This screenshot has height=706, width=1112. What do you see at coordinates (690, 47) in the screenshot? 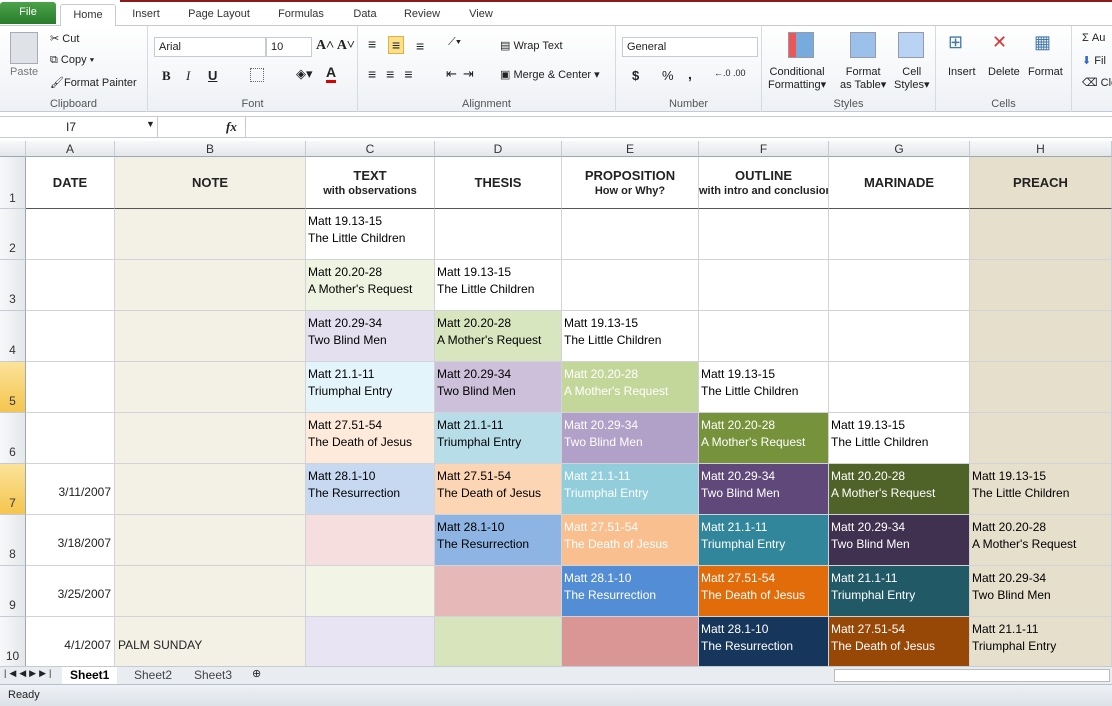
I see `number-format-select: General` at bounding box center [690, 47].